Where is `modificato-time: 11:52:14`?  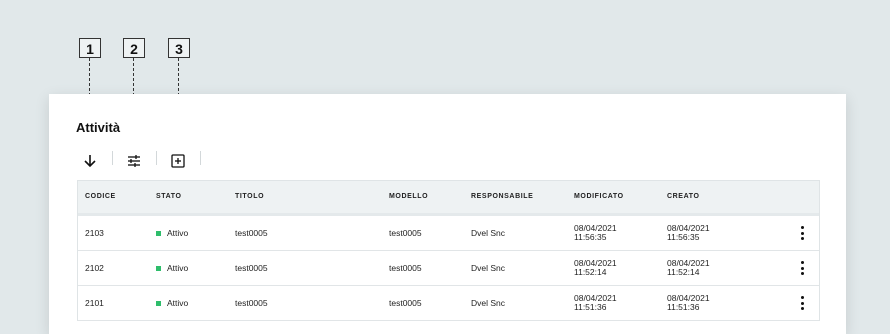
modificato-time: 11:52:14 is located at coordinates (590, 272).